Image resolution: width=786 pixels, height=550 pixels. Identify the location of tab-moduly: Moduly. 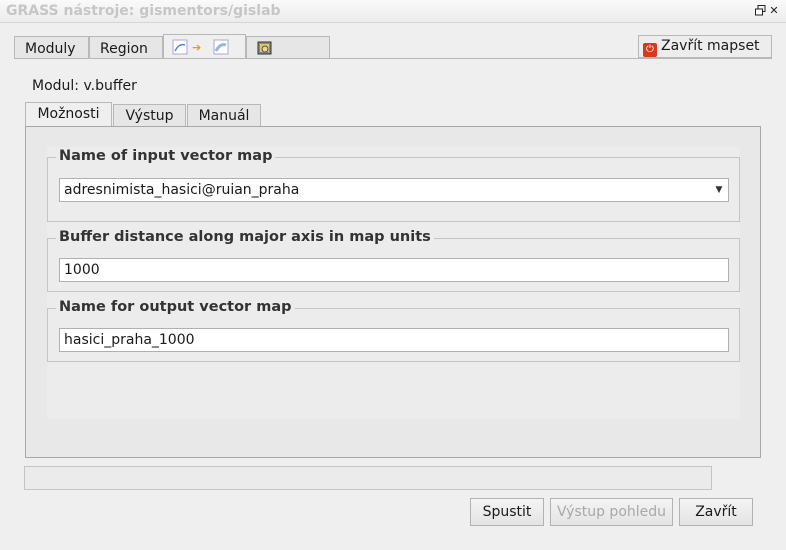
(51, 47).